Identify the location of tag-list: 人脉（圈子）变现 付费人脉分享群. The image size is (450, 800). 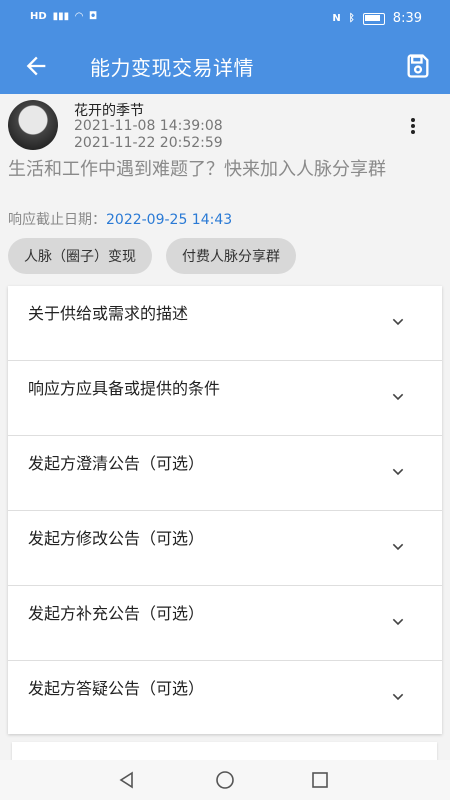
(152, 256).